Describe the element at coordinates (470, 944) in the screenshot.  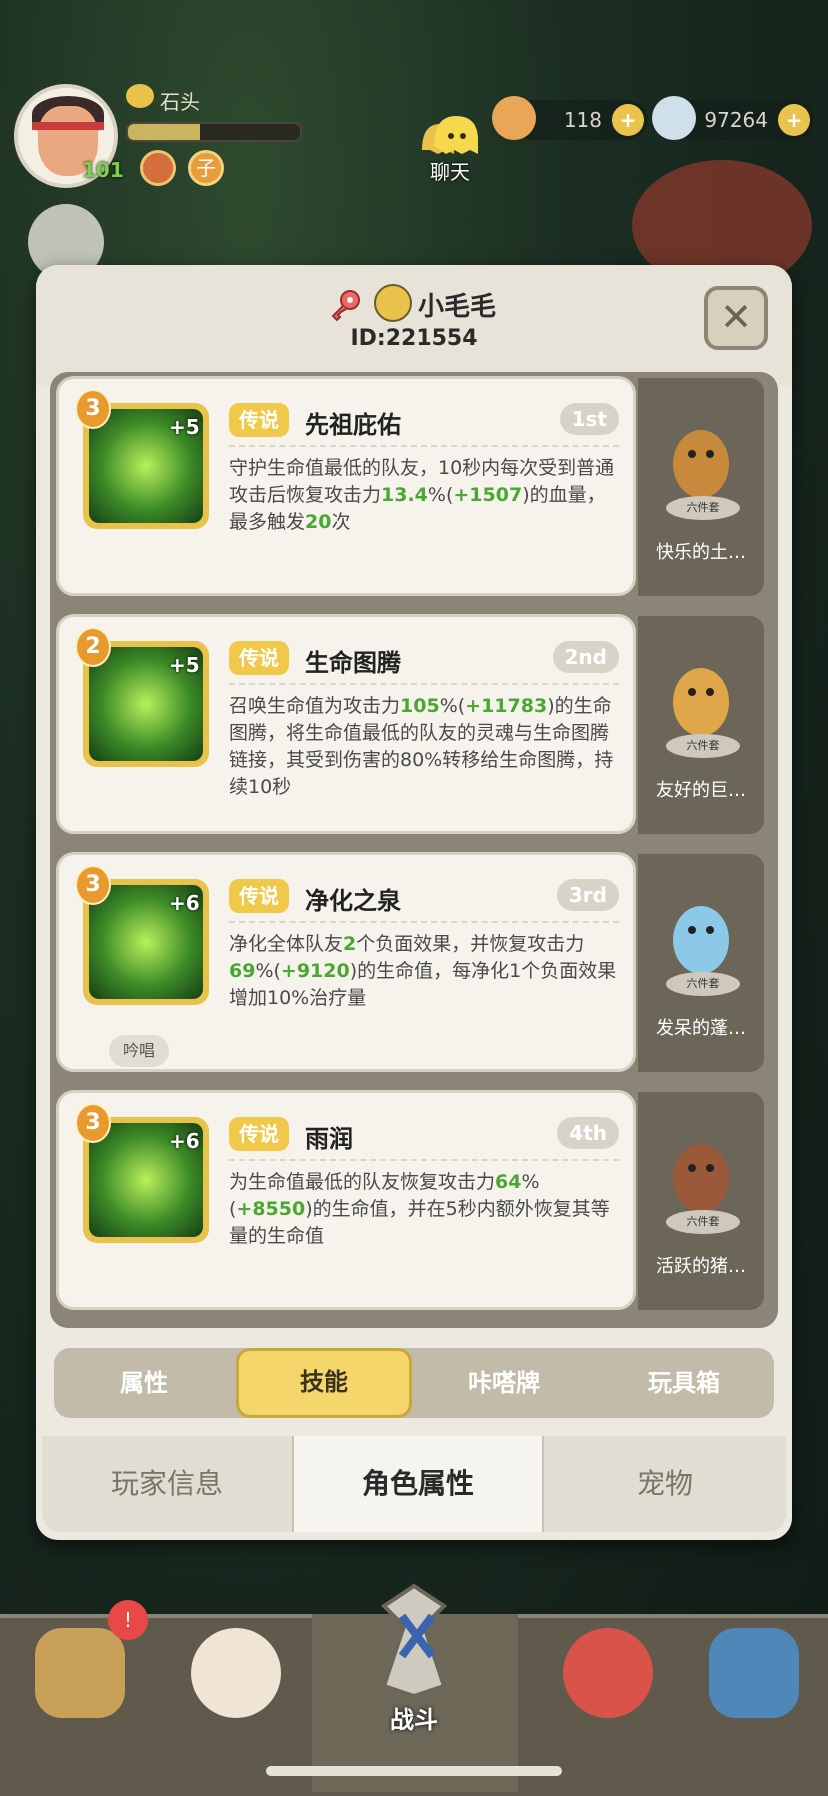
I see `skill-text: 个负面效果，并恢复攻击力` at that location.